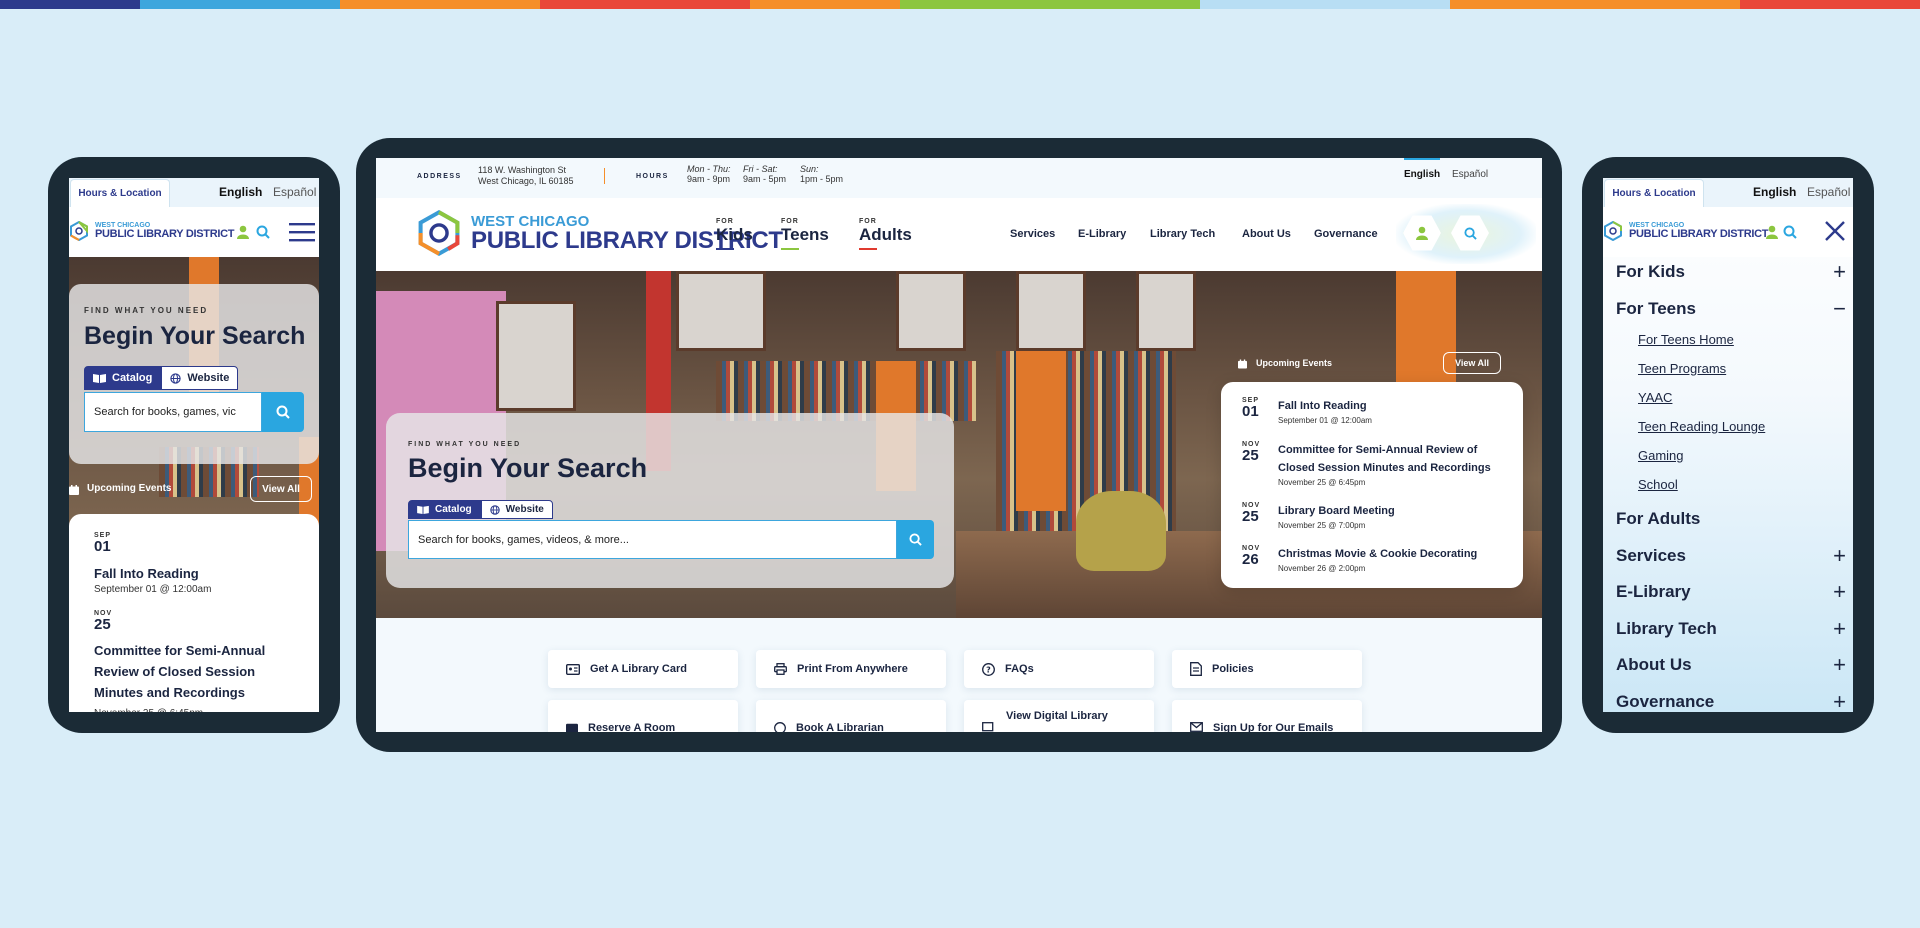  I want to click on event-title: Christmas Movie & Cookie Decorating, so click(1377, 554).